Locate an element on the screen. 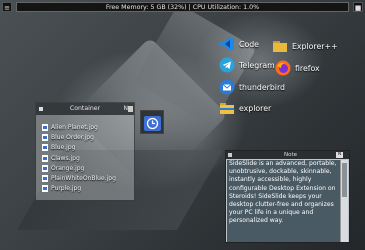 The height and width of the screenshot is (250, 365). list-item: Purple.jpg is located at coordinates (88, 189).